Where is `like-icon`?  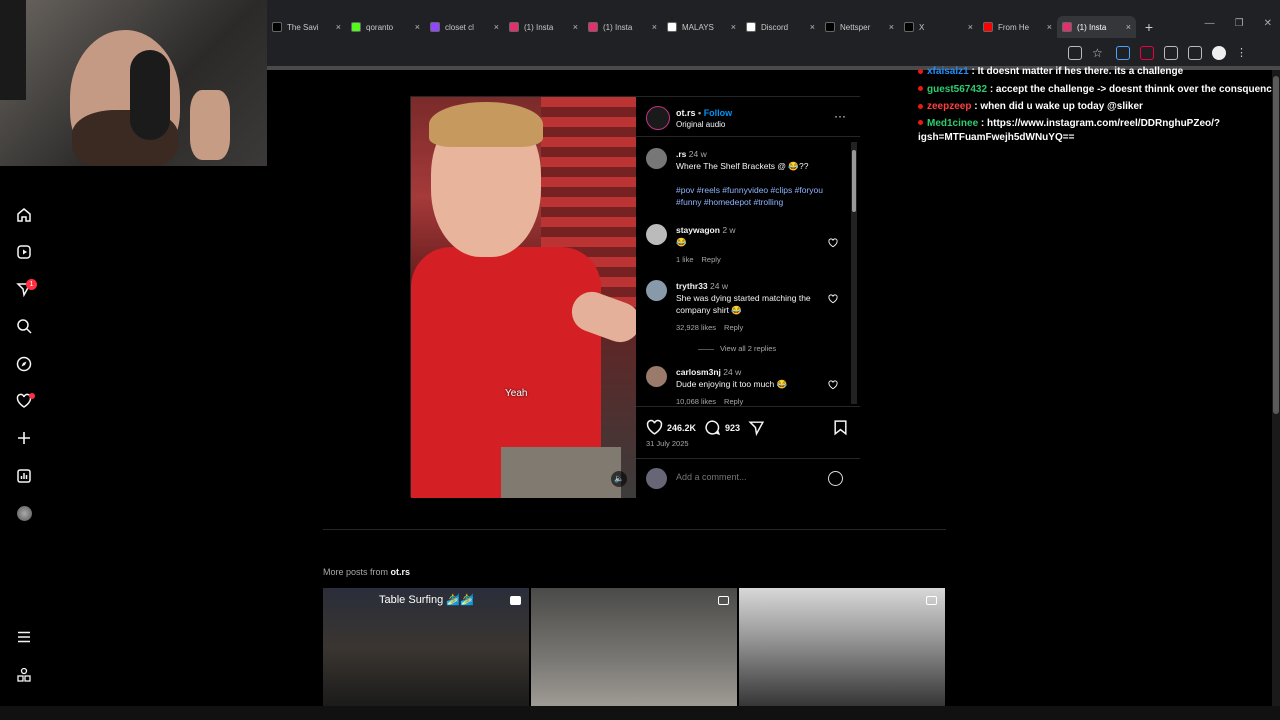
like-icon is located at coordinates (654, 427).